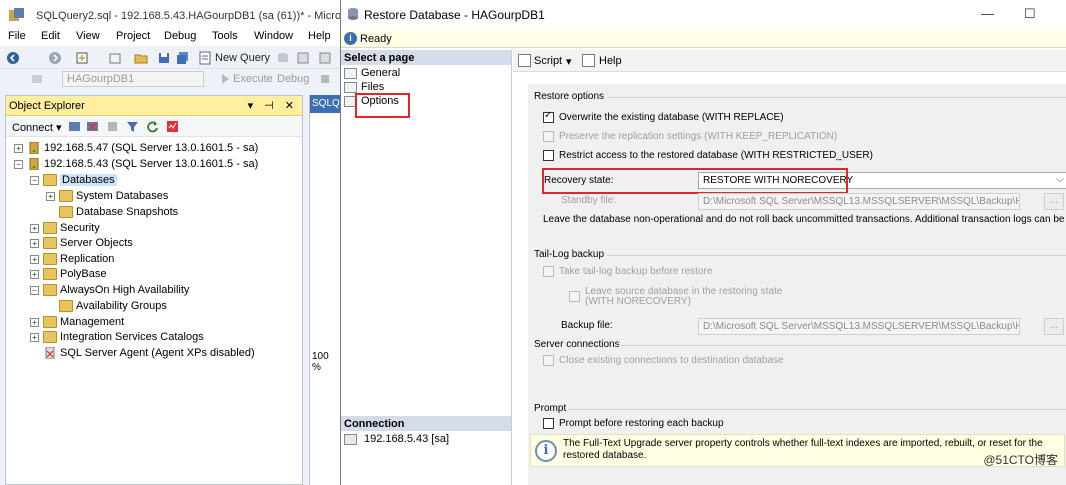  I want to click on menu-window: Window, so click(273, 36).